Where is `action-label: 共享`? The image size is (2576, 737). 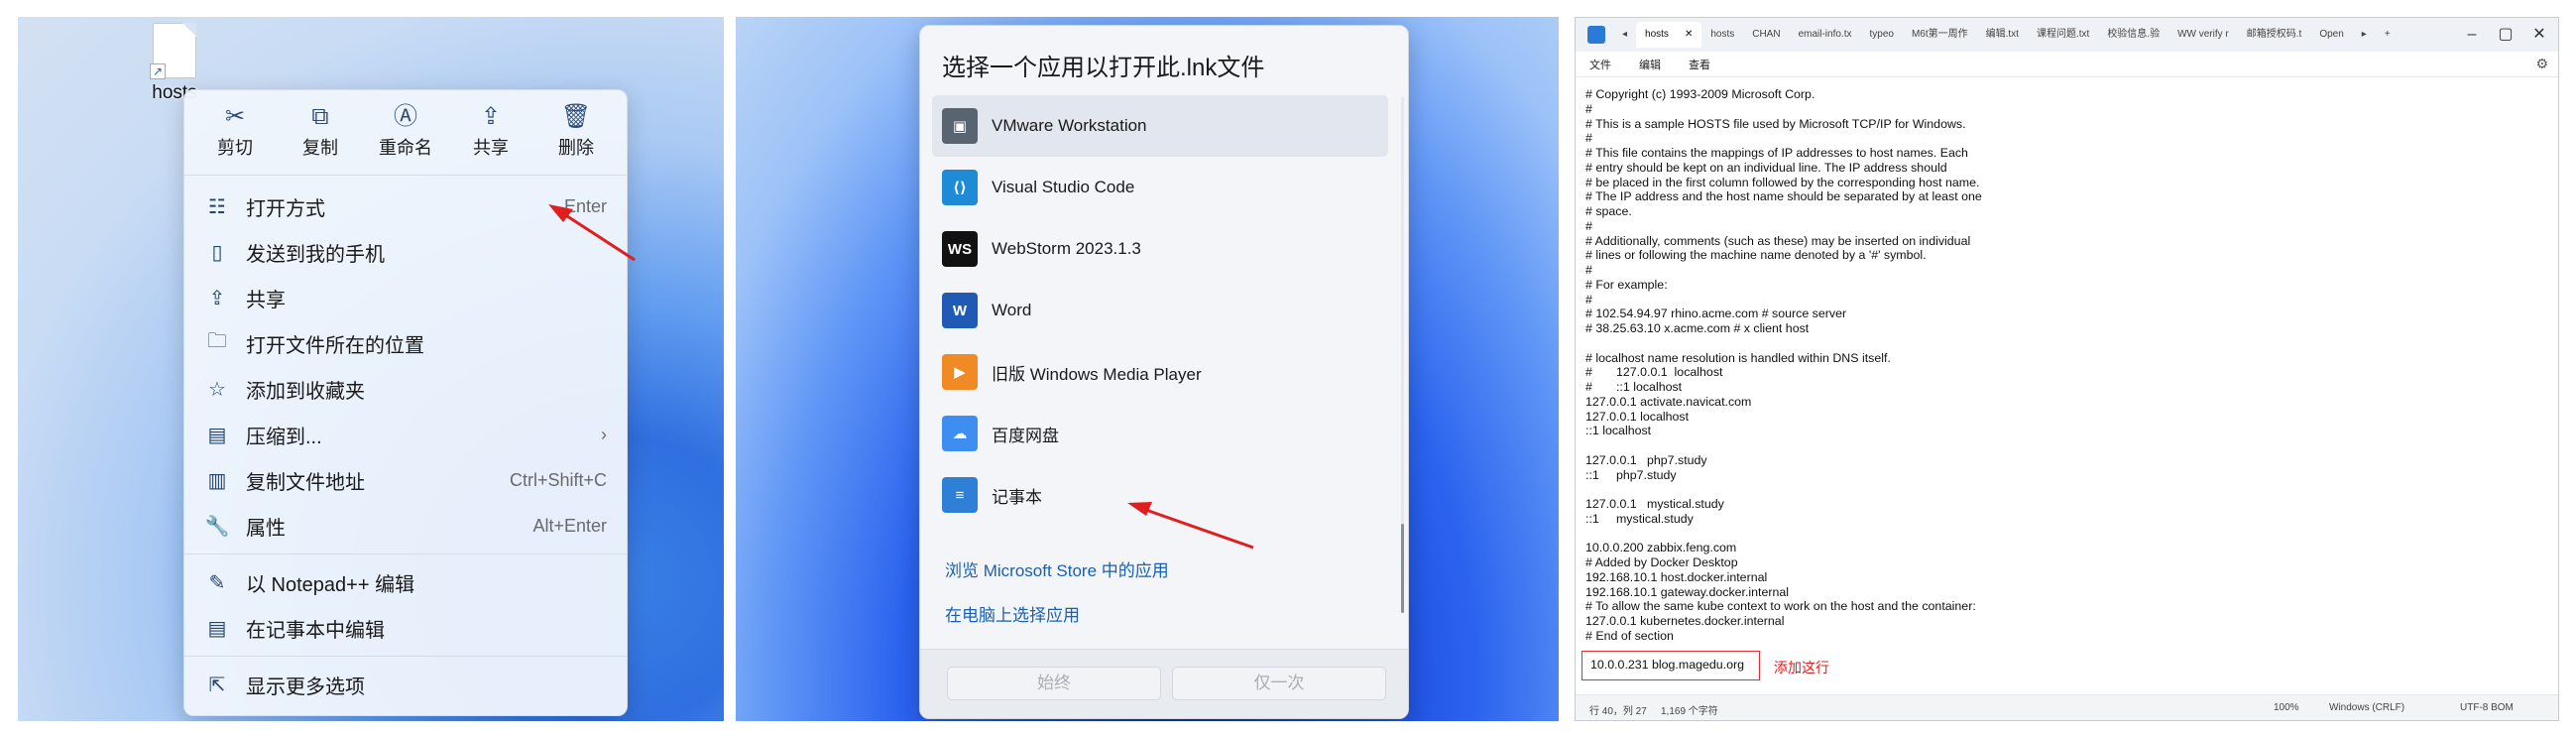
action-label: 共享 is located at coordinates (491, 148).